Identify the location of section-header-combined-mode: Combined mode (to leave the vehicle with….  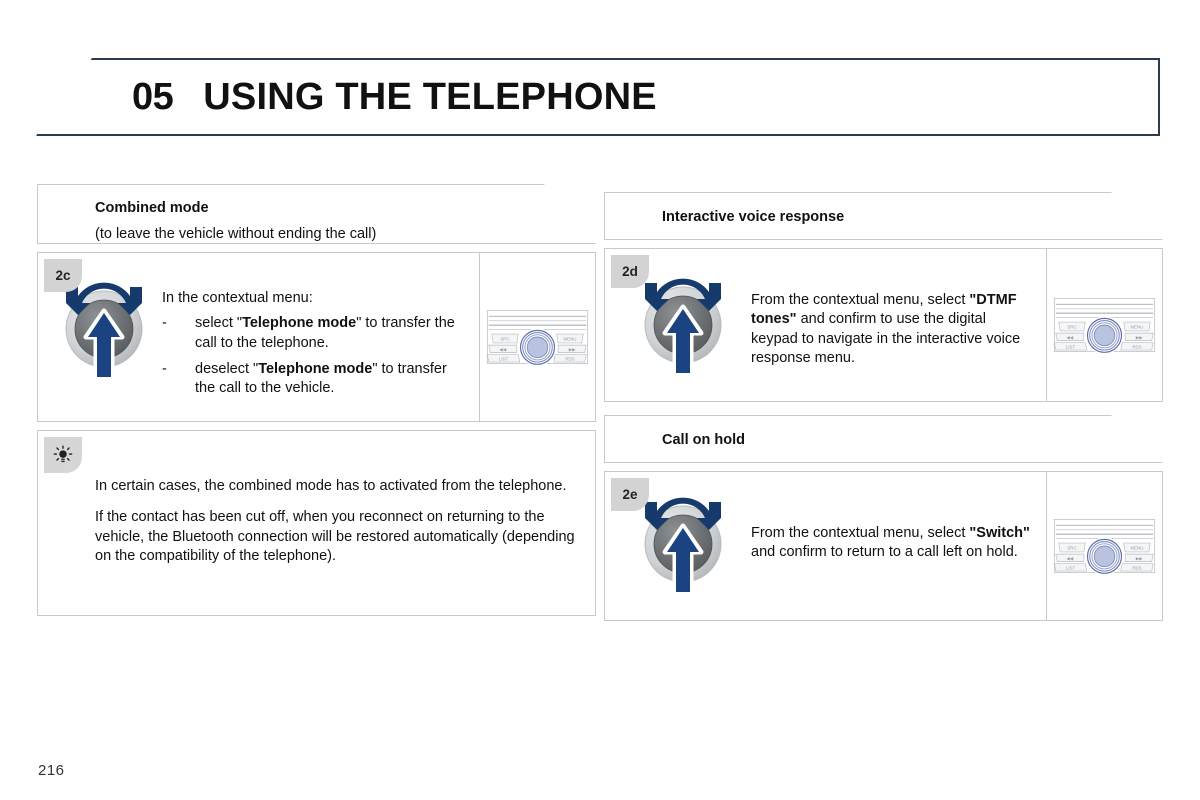
(316, 214).